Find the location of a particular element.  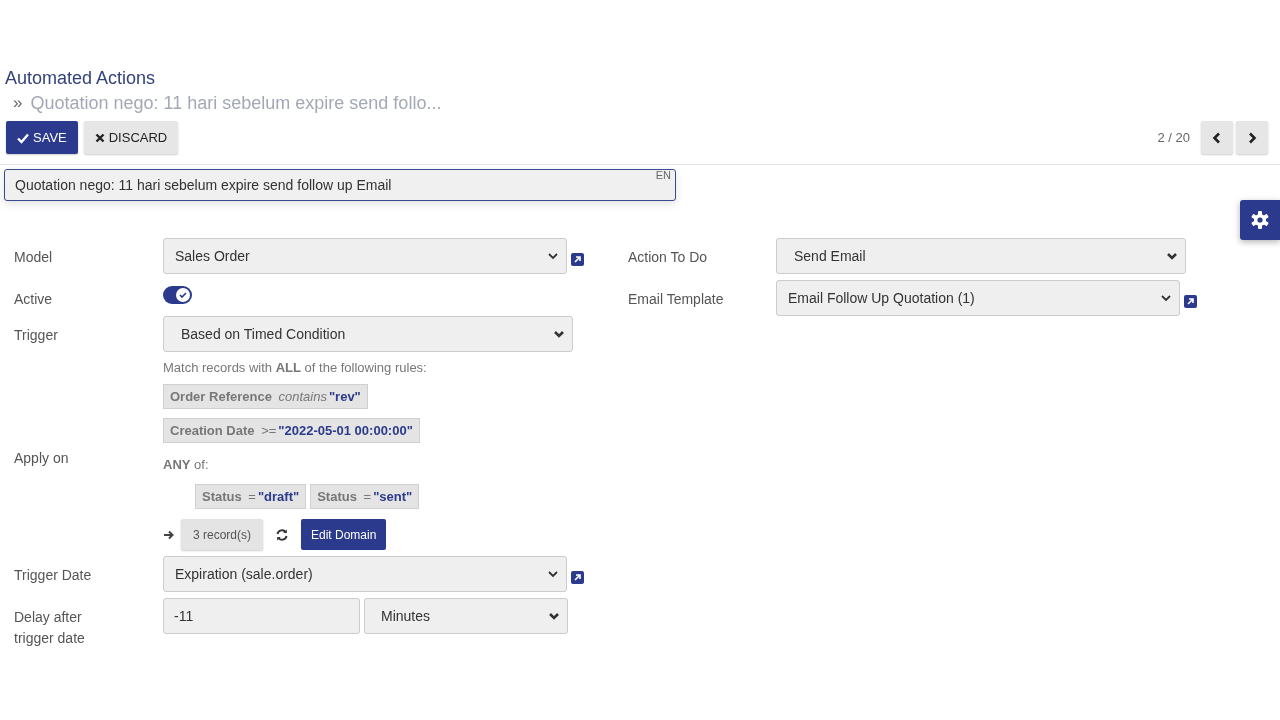

field-label: Model is located at coordinates (34, 257).